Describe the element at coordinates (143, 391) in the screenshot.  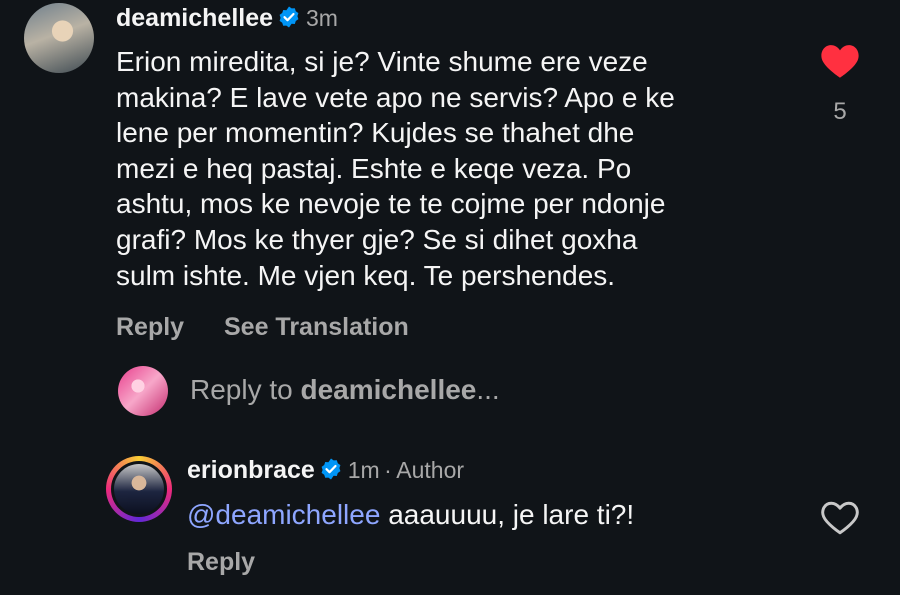
I see `current-user-avatar` at that location.